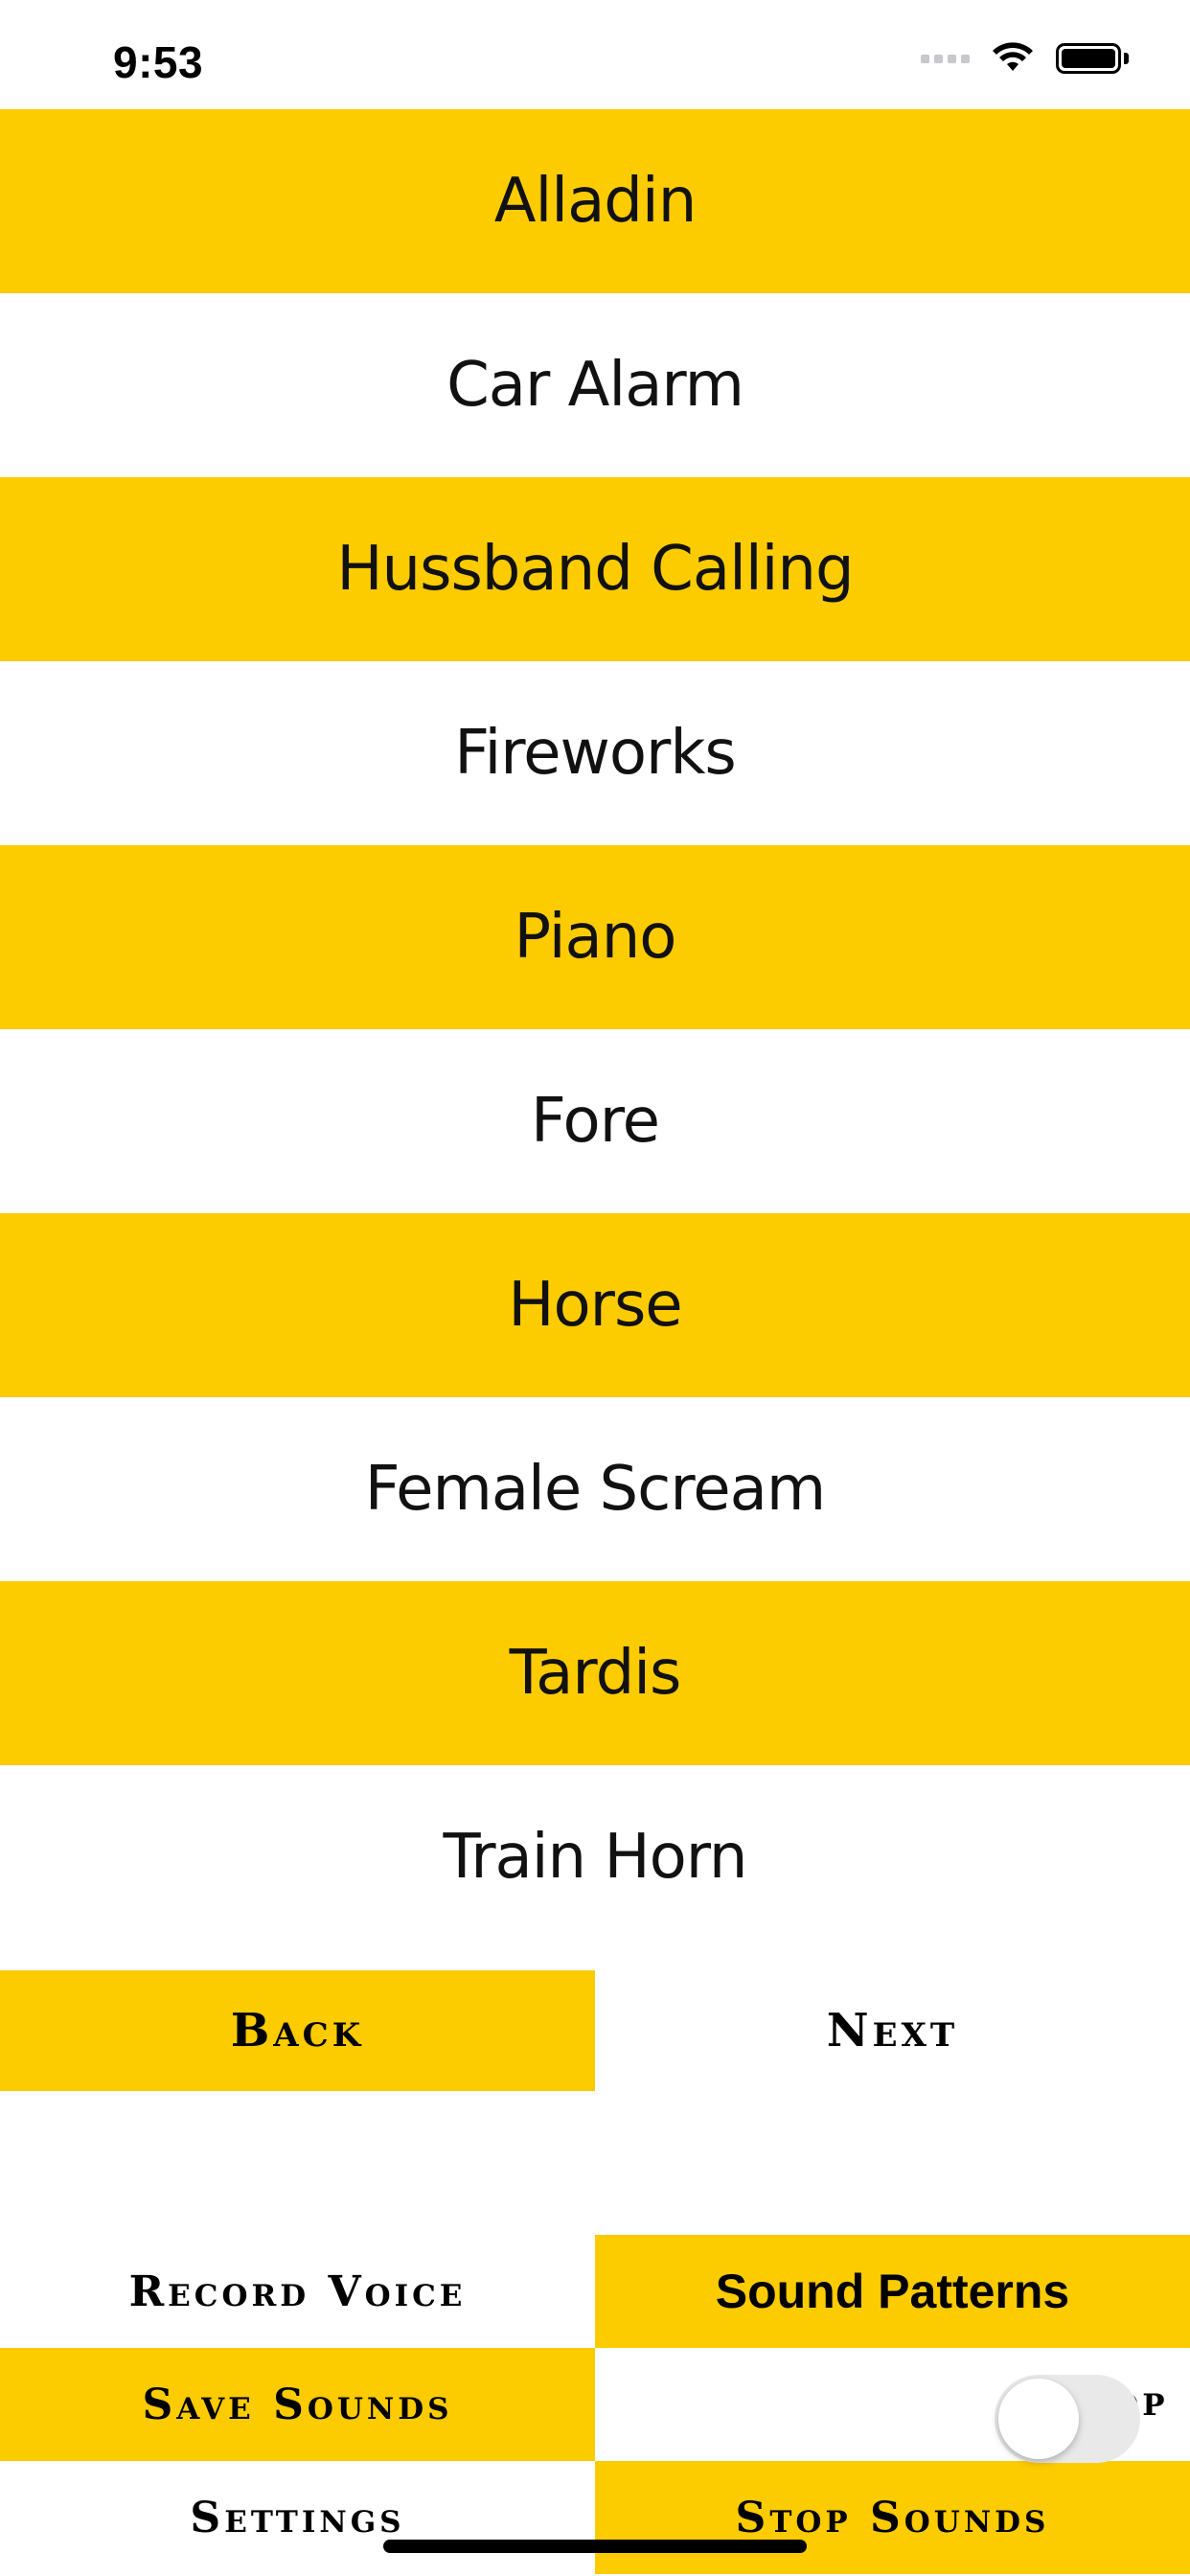 Image resolution: width=1190 pixels, height=2576 pixels. What do you see at coordinates (595, 1305) in the screenshot?
I see `sound-button-horse: Horse` at bounding box center [595, 1305].